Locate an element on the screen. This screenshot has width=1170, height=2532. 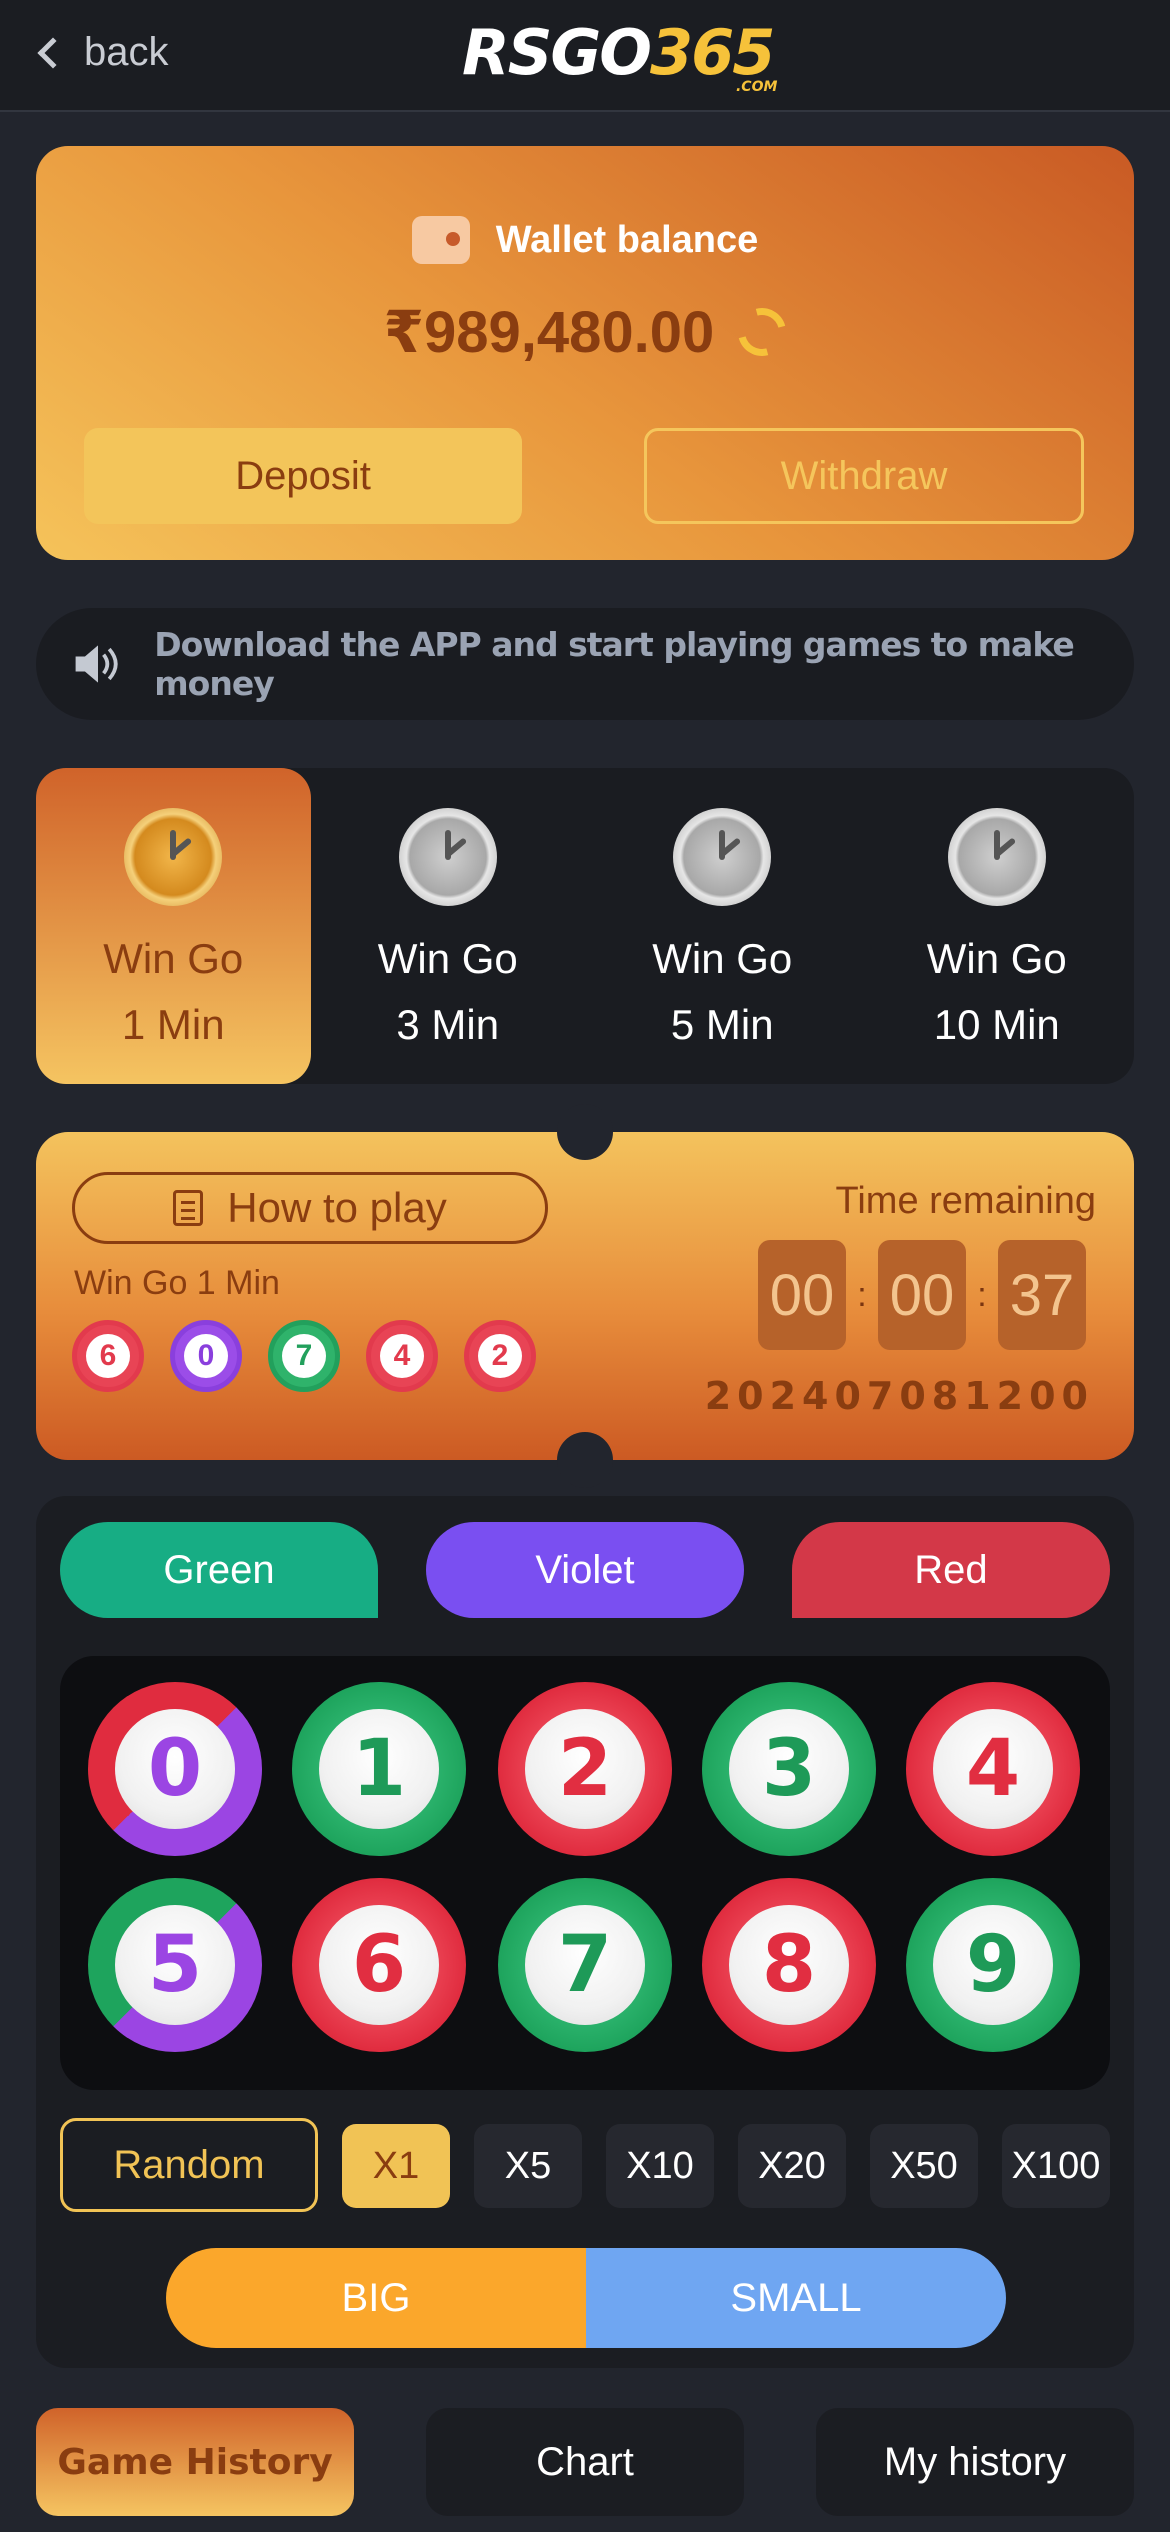
recent-result-ball: 6 is located at coordinates (108, 1356).